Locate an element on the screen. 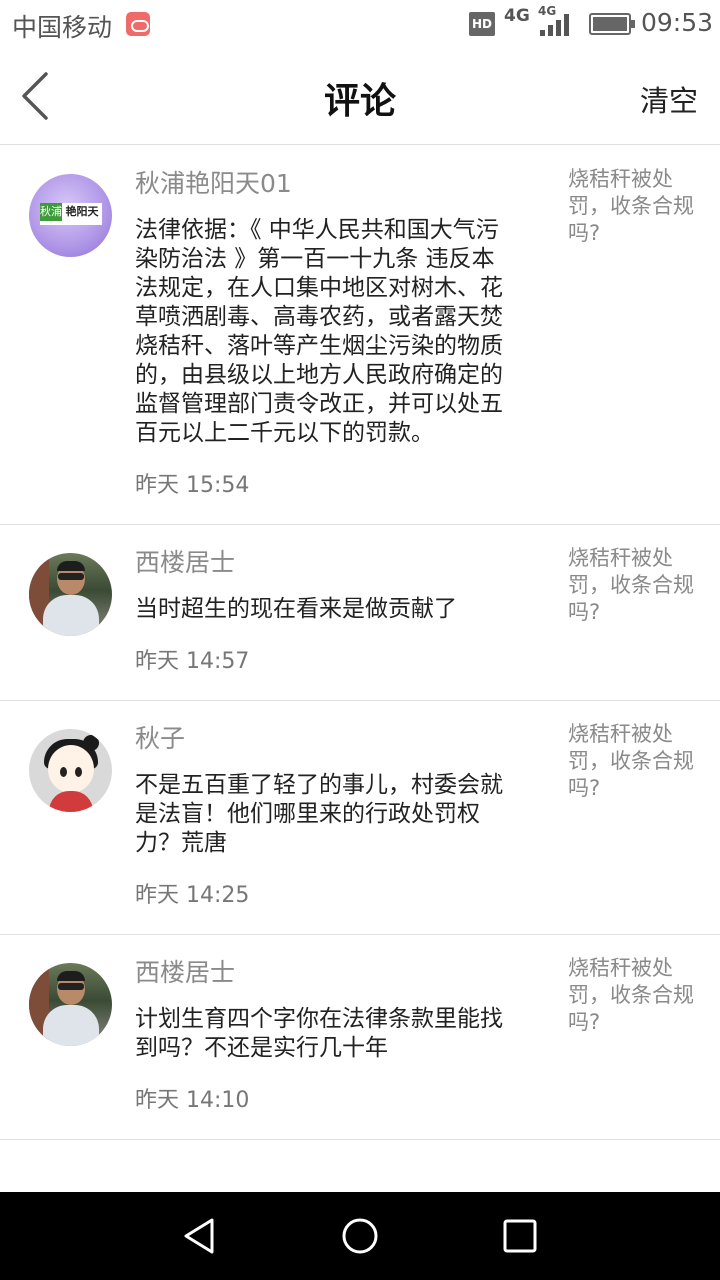 The height and width of the screenshot is (1280, 720). square-recent-icon is located at coordinates (520, 1236).